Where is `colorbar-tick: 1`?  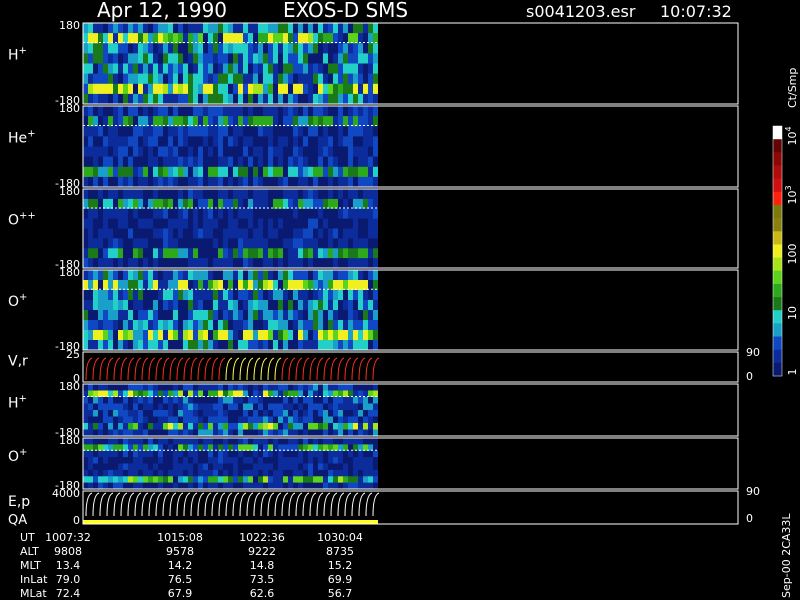
colorbar-tick: 1 is located at coordinates (792, 372).